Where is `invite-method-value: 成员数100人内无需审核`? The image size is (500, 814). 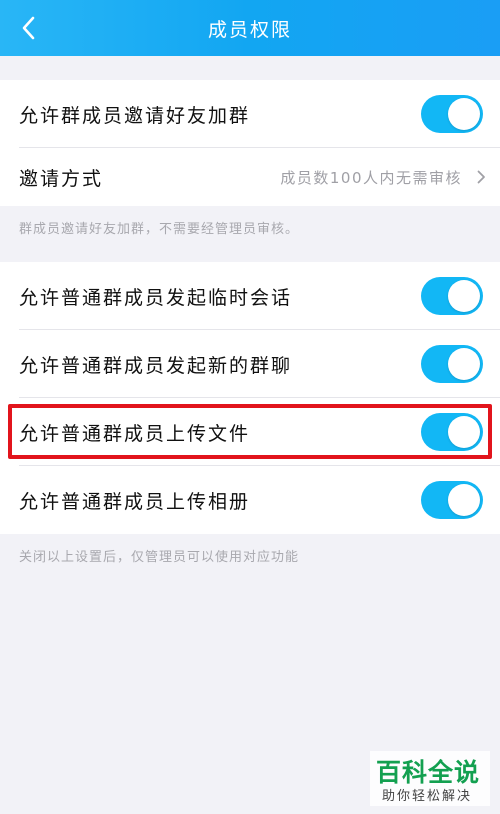 invite-method-value: 成员数100人内无需审核 is located at coordinates (371, 177).